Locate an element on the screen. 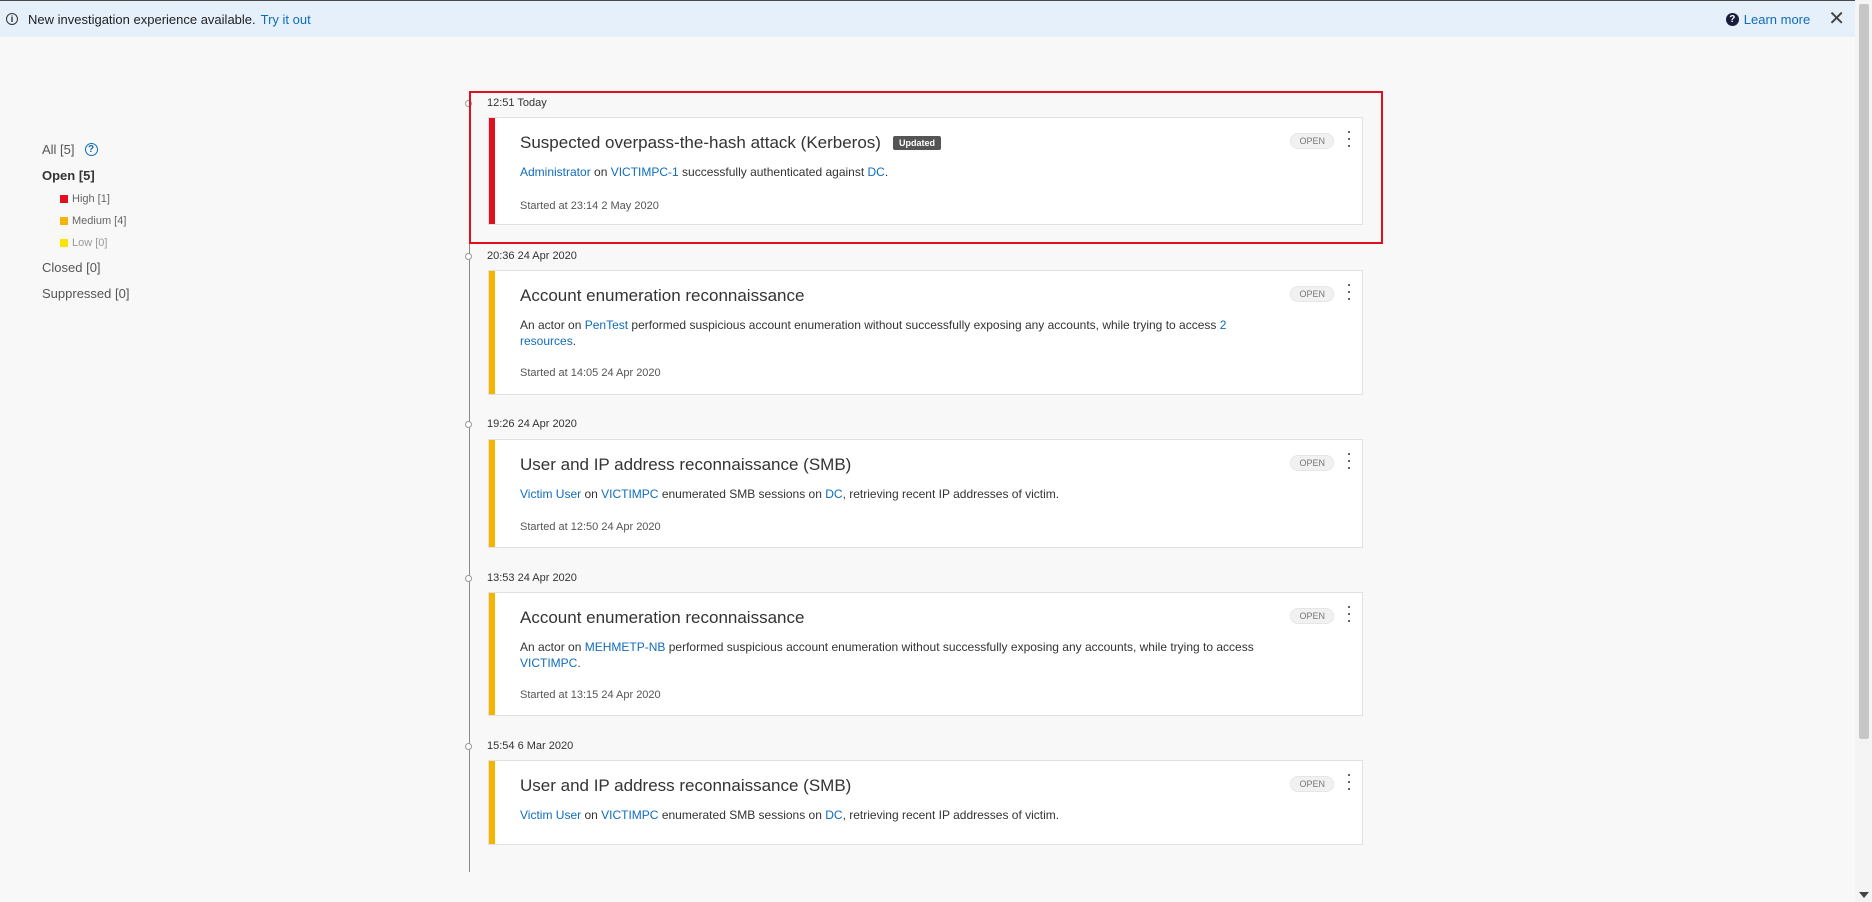 This screenshot has width=1872, height=902. try-it-out-link: Try it out is located at coordinates (286, 19).